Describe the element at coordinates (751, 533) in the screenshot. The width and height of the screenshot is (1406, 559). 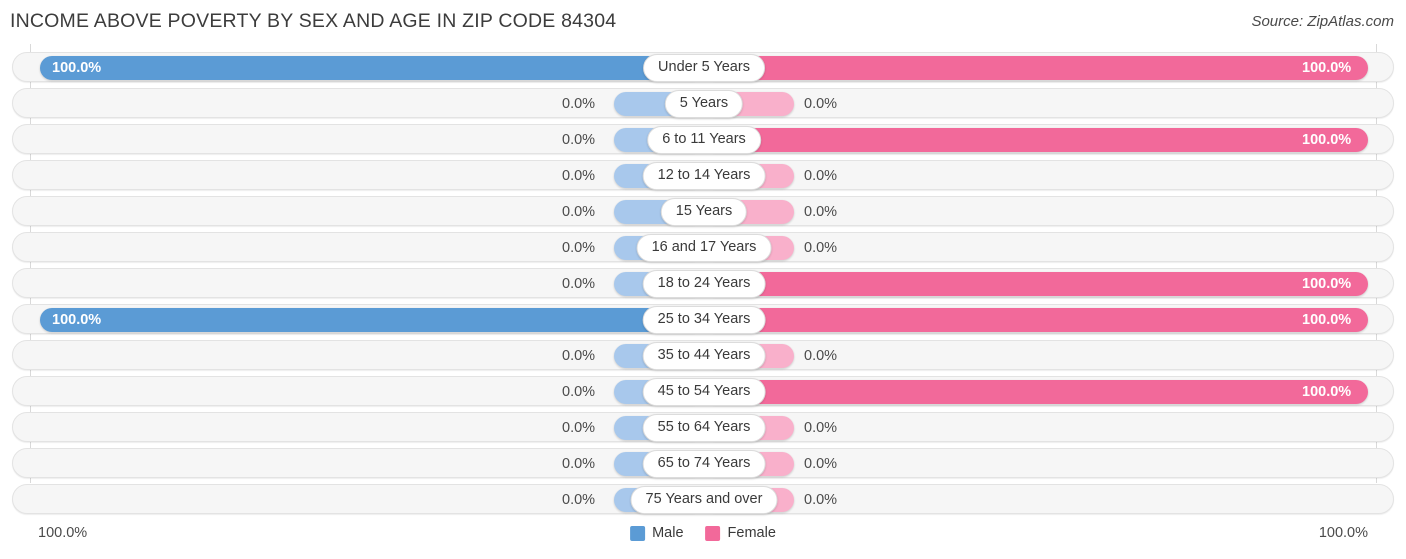
I see `legend-label: Female` at that location.